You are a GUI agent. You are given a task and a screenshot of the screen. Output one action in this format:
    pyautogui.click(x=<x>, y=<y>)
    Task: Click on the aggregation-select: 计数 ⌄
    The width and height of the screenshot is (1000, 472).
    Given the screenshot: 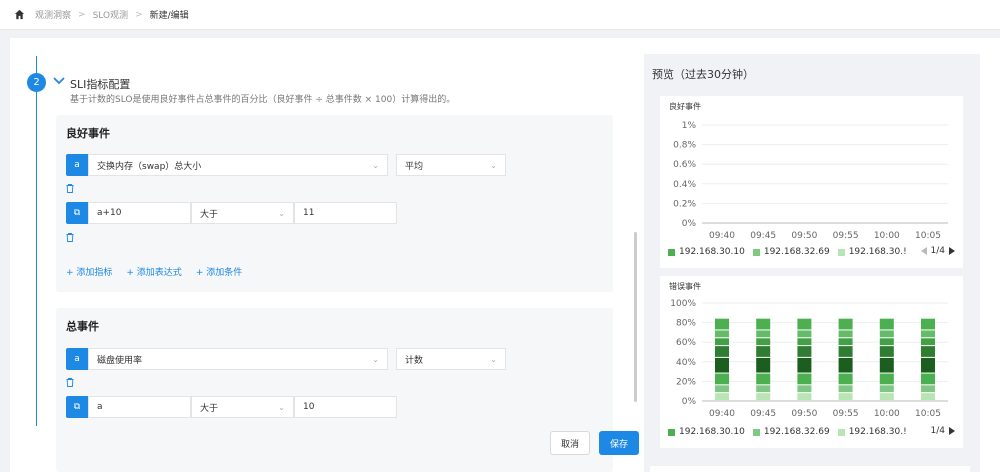 What is the action you would take?
    pyautogui.click(x=451, y=359)
    